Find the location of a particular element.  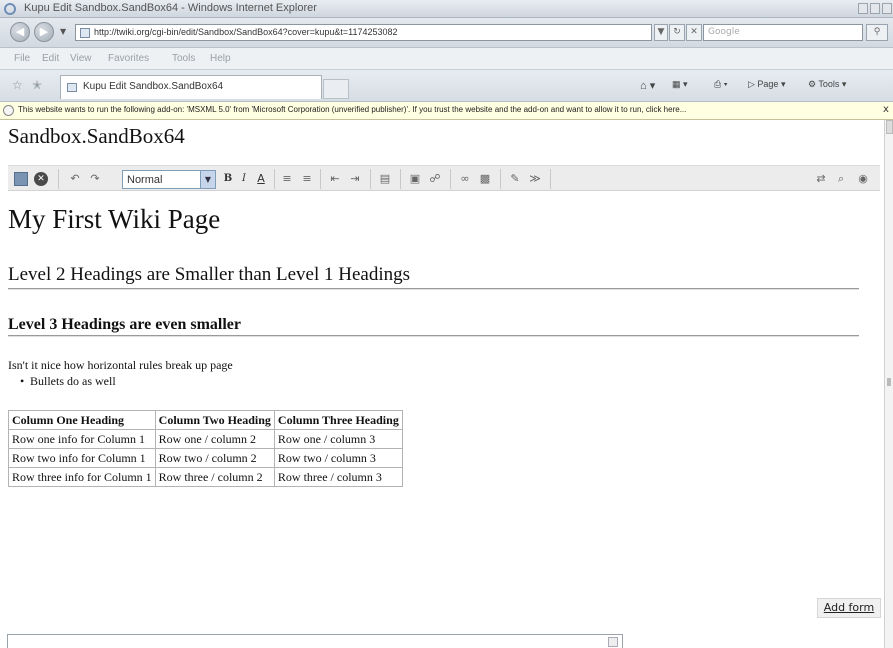

page-icon is located at coordinates (85, 33).